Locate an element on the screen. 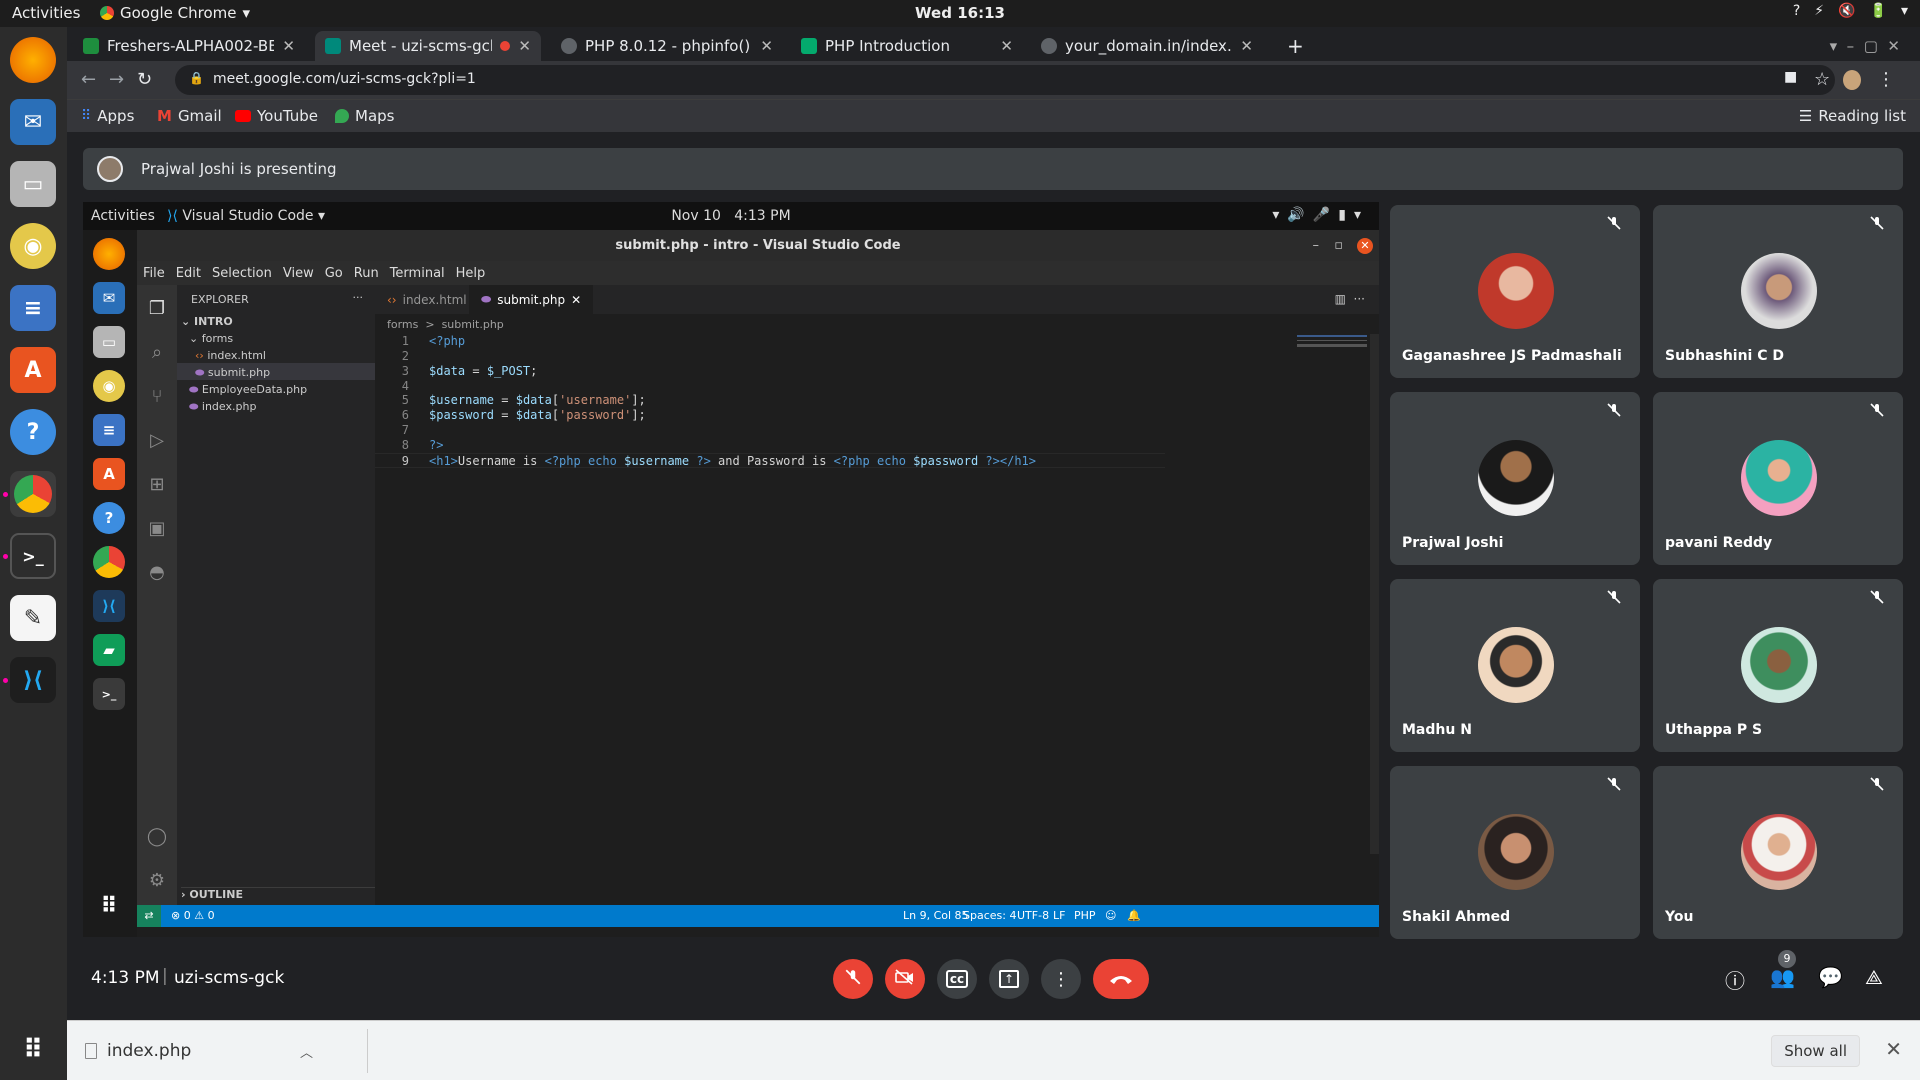 The width and height of the screenshot is (1920, 1080). participant-tile: Shakil Ahmed is located at coordinates (1515, 852).